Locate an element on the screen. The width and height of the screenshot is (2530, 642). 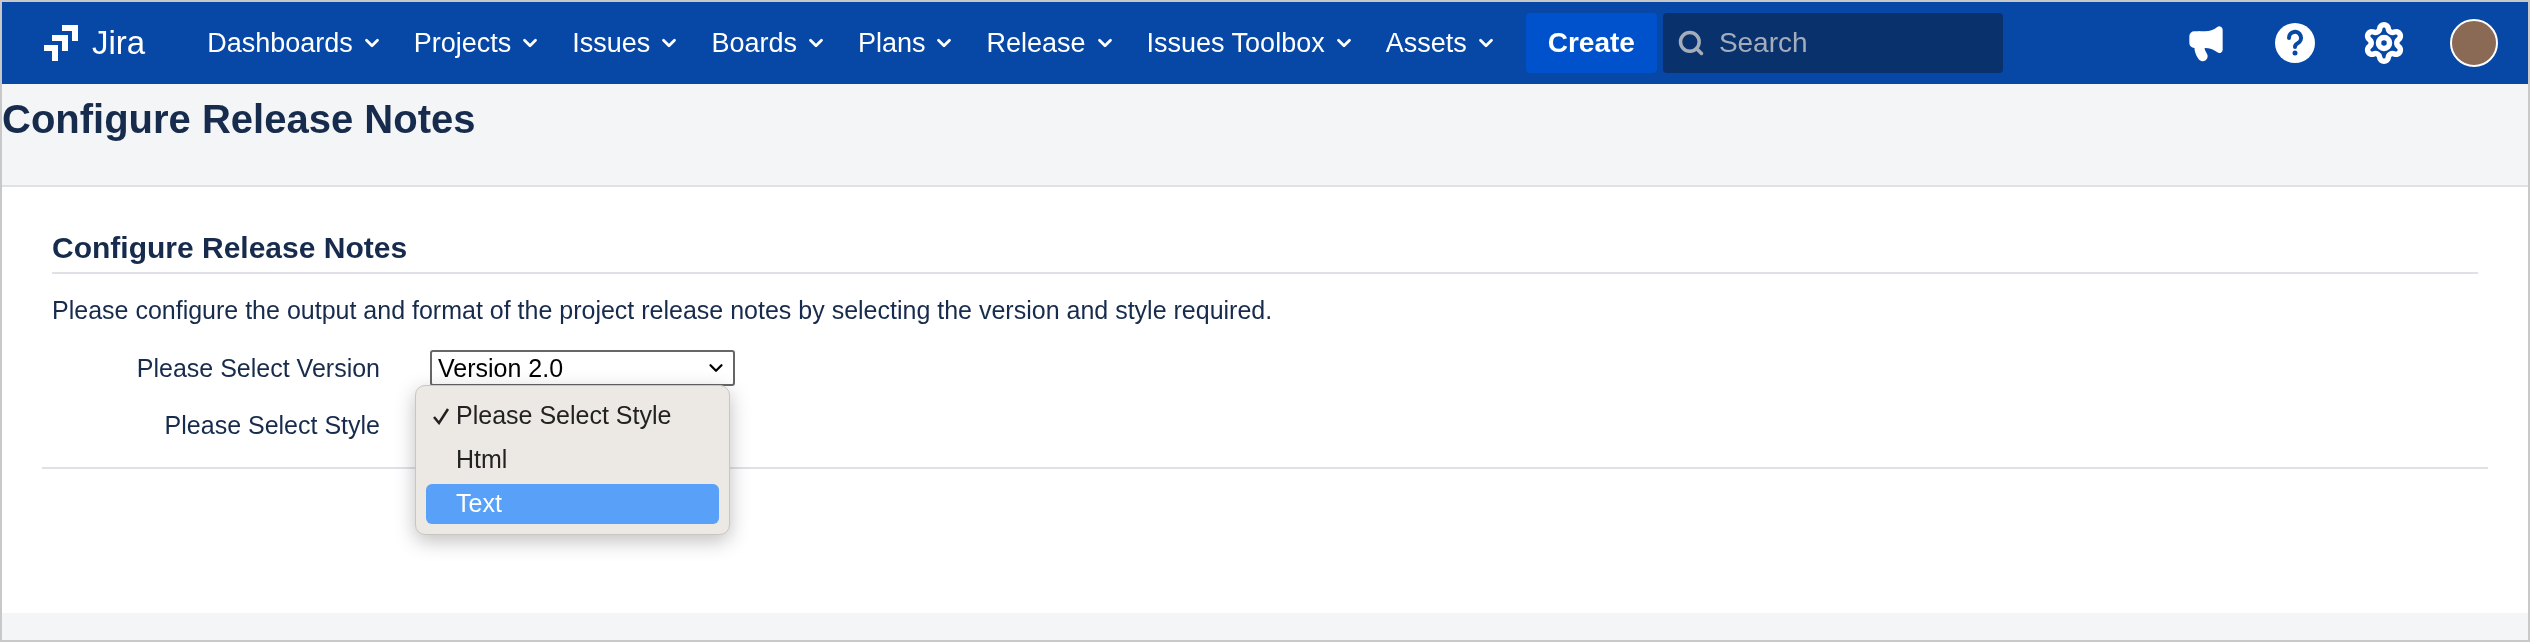
section-heading: Configure Release Notes is located at coordinates (230, 248).